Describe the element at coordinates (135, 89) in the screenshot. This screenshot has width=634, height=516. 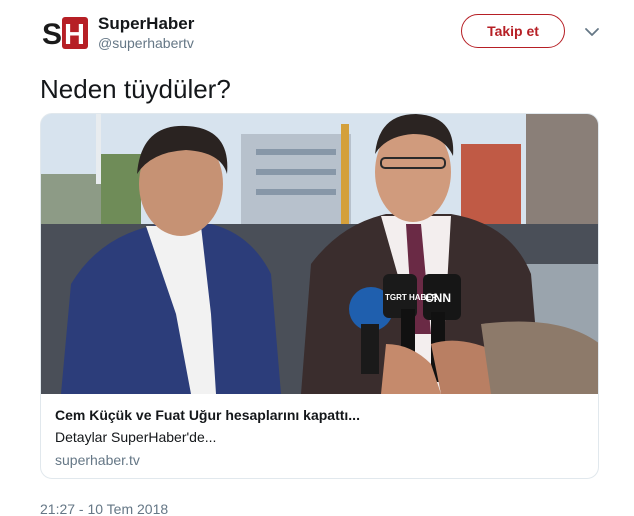
I see `tweet-text: Neden tüydüler?` at that location.